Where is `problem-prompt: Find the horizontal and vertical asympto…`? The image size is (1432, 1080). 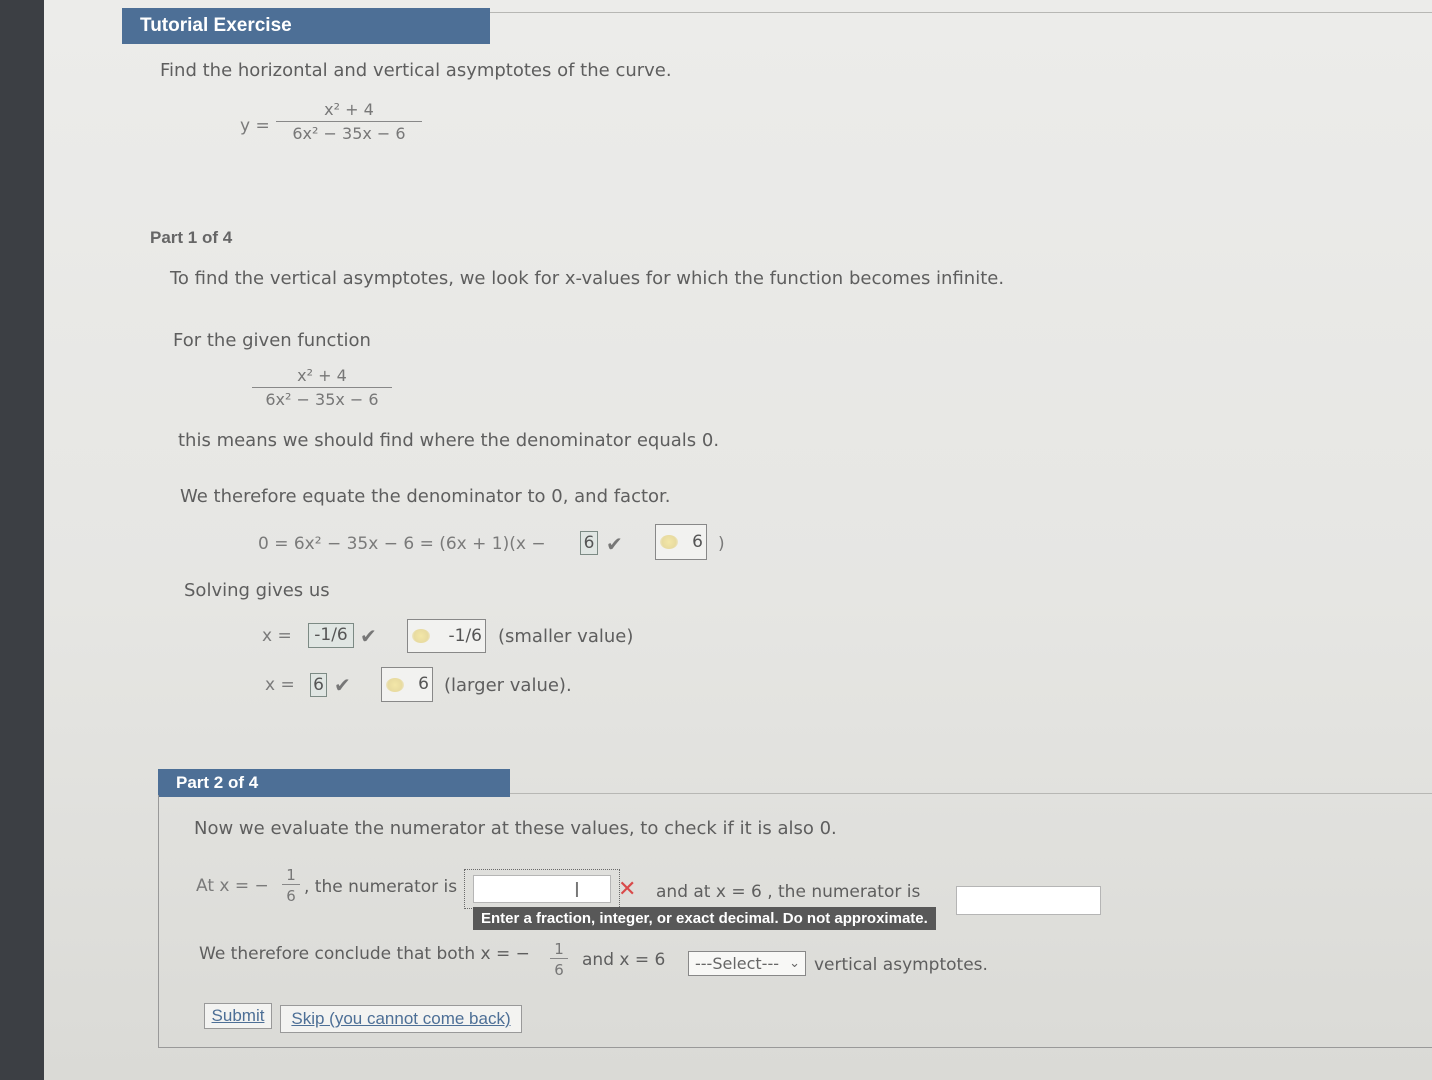 problem-prompt: Find the horizontal and vertical asympto… is located at coordinates (416, 70).